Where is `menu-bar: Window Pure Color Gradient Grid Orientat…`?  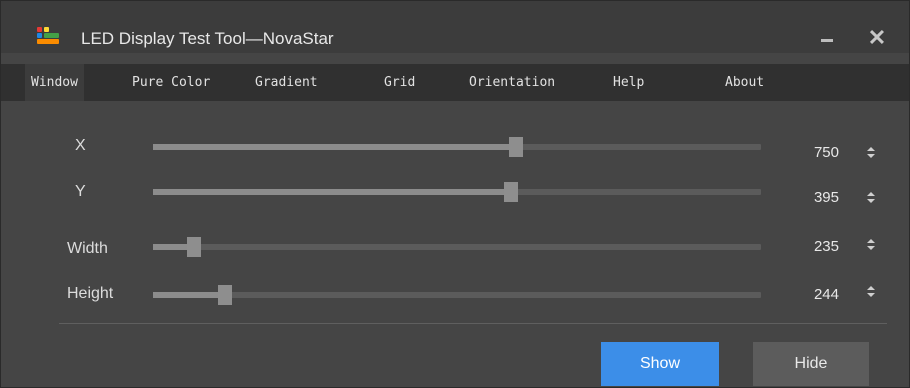 menu-bar: Window Pure Color Gradient Grid Orientat… is located at coordinates (455, 82).